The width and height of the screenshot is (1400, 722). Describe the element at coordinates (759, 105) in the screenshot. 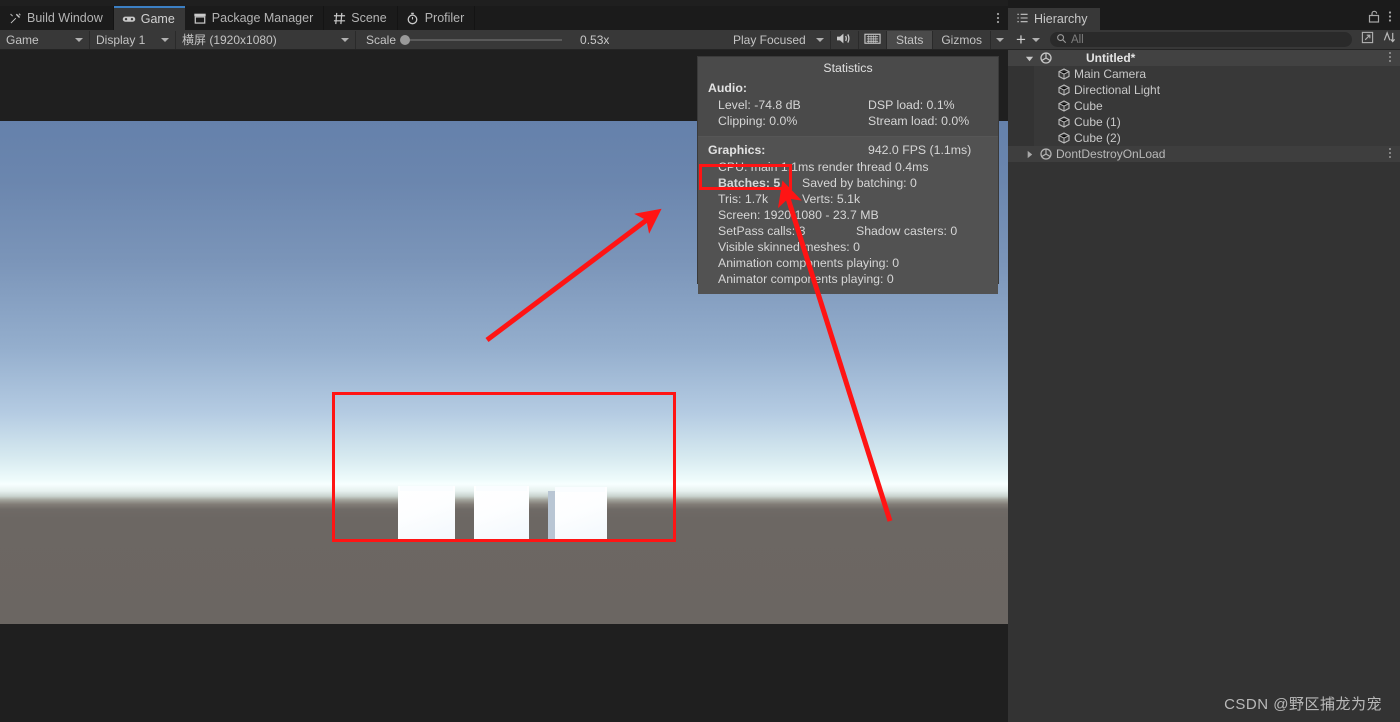

I see `audio-level: Level: -74.8 dB` at that location.